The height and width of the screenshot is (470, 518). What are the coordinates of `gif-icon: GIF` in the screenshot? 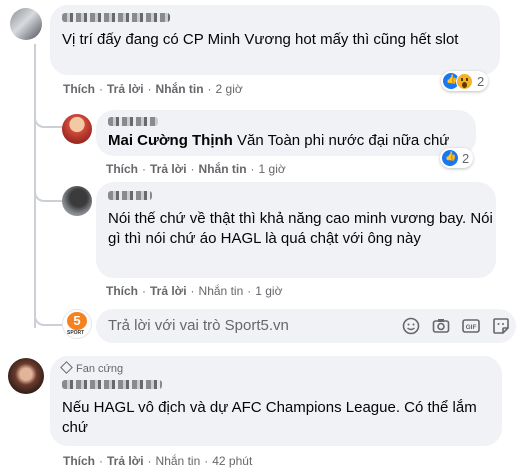 It's located at (471, 326).